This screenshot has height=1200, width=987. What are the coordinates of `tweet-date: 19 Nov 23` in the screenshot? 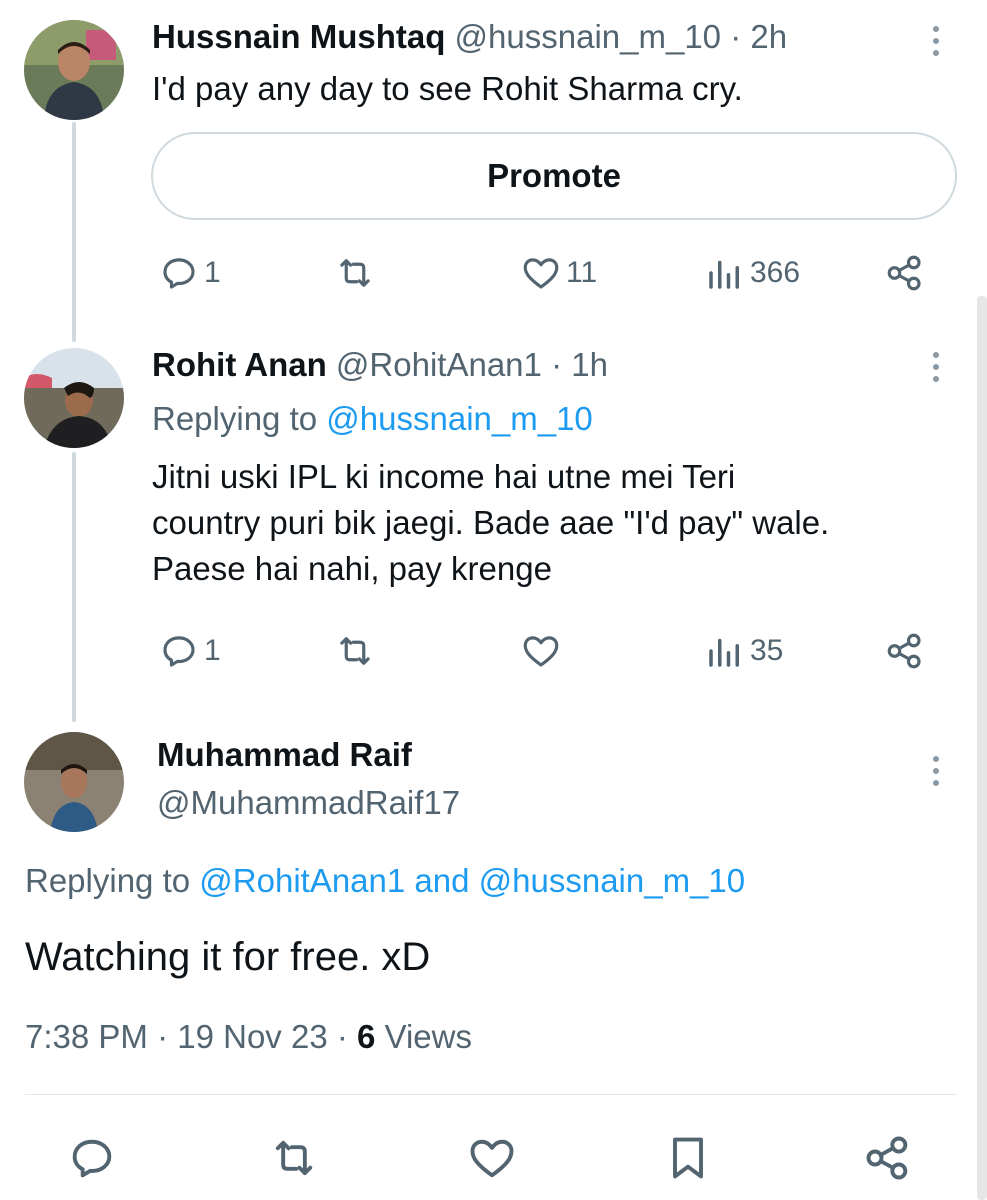 It's located at (252, 1036).